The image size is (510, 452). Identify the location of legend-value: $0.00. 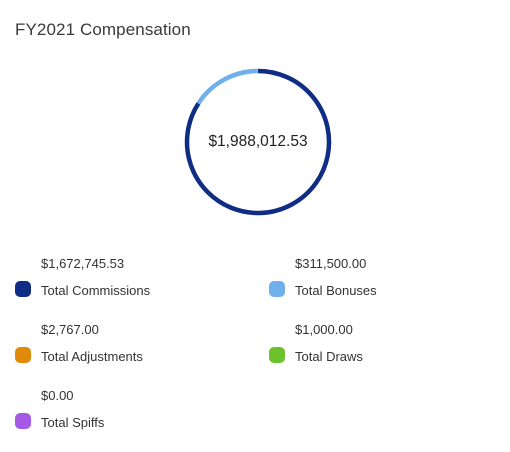
(57, 395).